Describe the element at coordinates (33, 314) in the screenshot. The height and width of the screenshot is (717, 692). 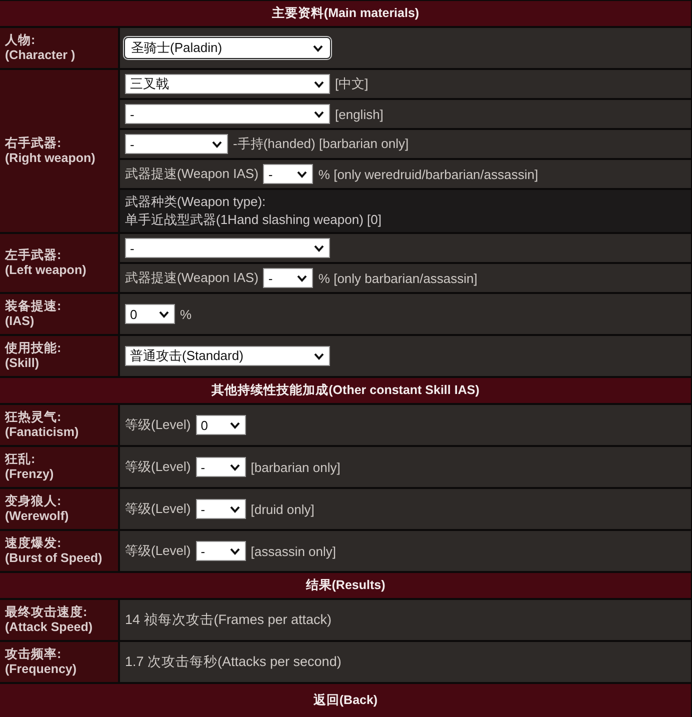
I see `field-label: 装备提速: (IAS)` at that location.